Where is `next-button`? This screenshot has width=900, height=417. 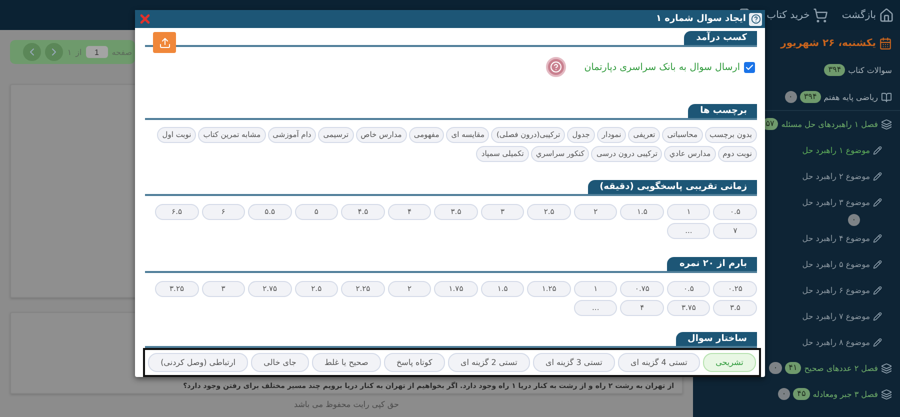 next-button is located at coordinates (54, 52).